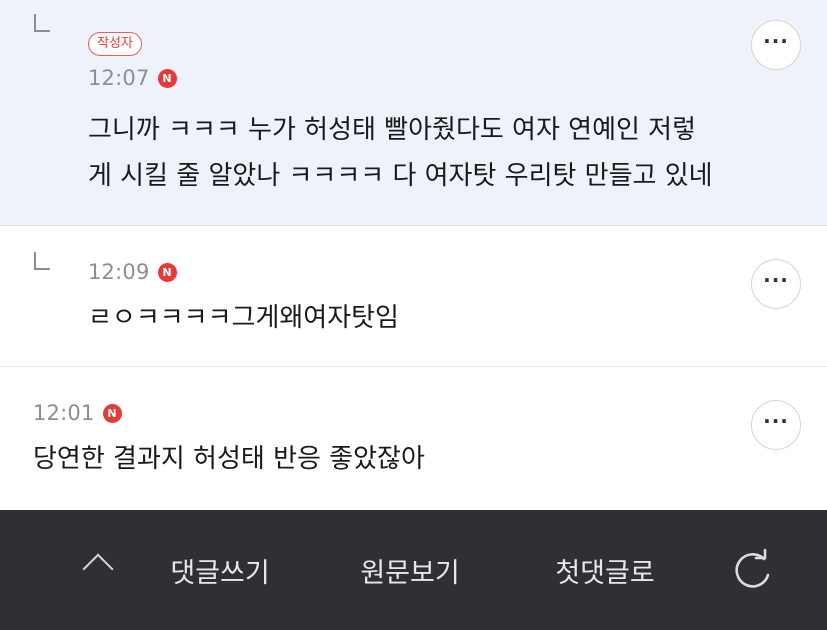 Image resolution: width=827 pixels, height=630 pixels. Describe the element at coordinates (243, 318) in the screenshot. I see `comment-text: ㄹㅇㅋㅋㅋㅋ그게왜여자탓임` at that location.